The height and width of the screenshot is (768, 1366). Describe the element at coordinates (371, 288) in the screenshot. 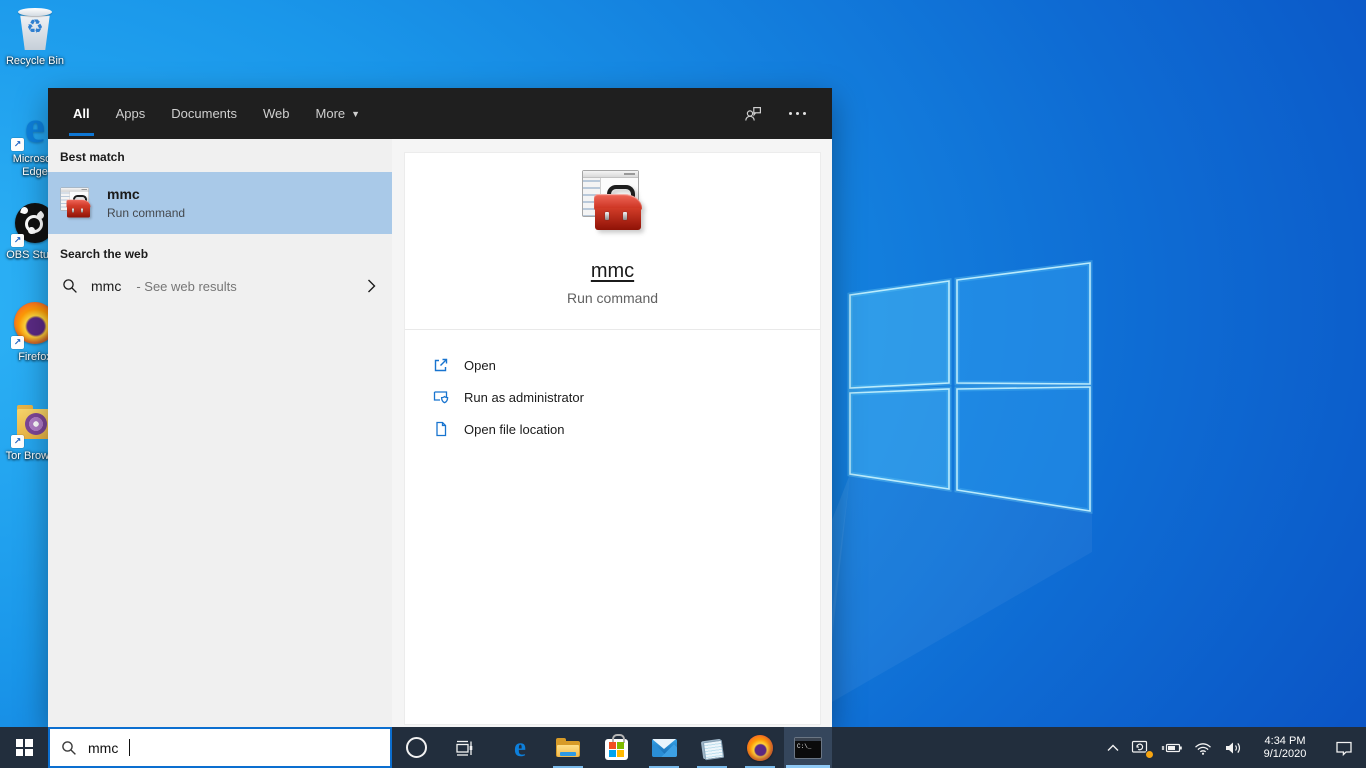

I see `chevron-right-icon` at that location.